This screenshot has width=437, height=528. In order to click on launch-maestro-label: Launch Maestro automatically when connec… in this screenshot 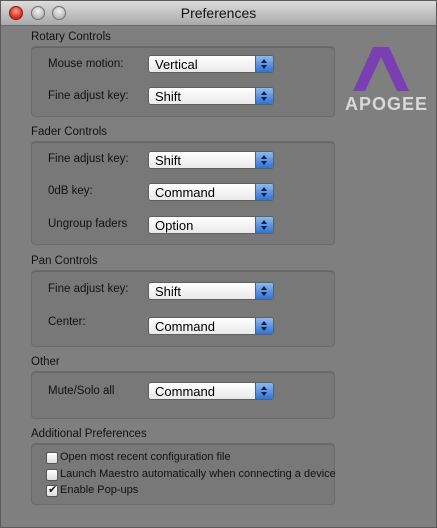, I will do `click(198, 474)`.